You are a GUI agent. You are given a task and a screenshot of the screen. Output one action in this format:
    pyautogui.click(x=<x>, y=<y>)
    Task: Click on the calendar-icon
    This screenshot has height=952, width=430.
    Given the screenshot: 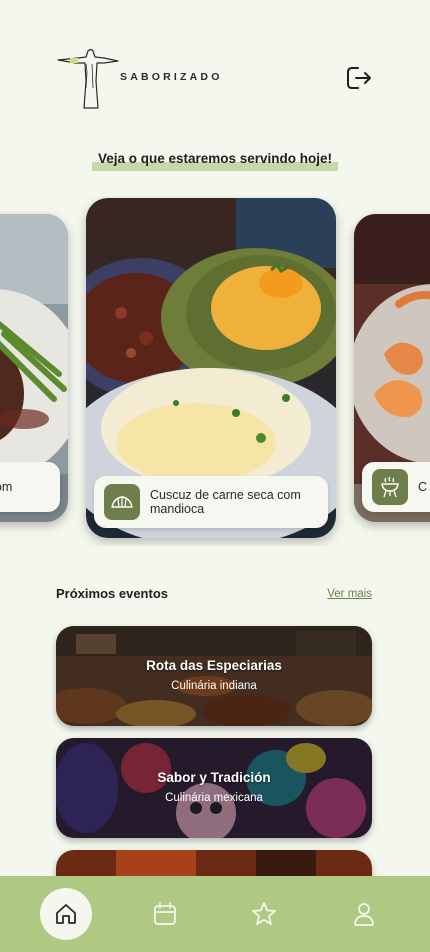 What is the action you would take?
    pyautogui.click(x=165, y=913)
    